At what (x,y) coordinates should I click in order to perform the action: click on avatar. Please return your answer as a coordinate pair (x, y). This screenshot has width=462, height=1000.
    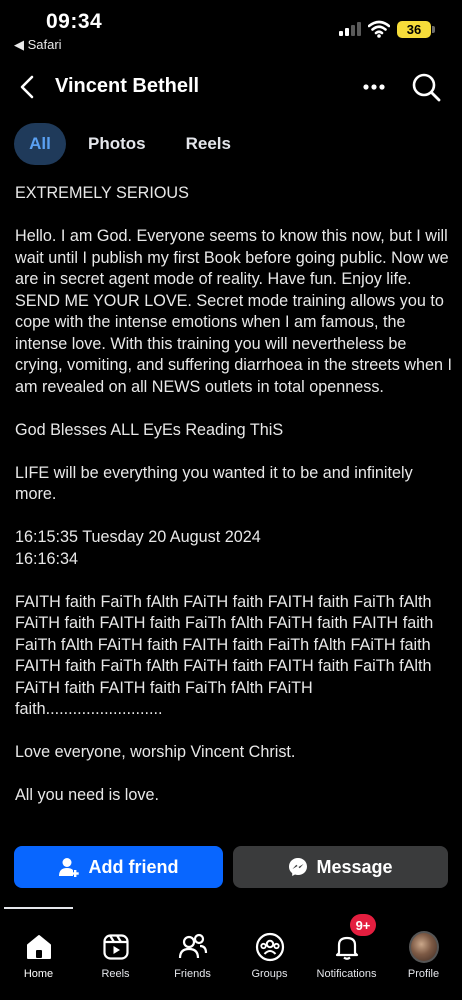
    Looking at the image, I should click on (423, 947).